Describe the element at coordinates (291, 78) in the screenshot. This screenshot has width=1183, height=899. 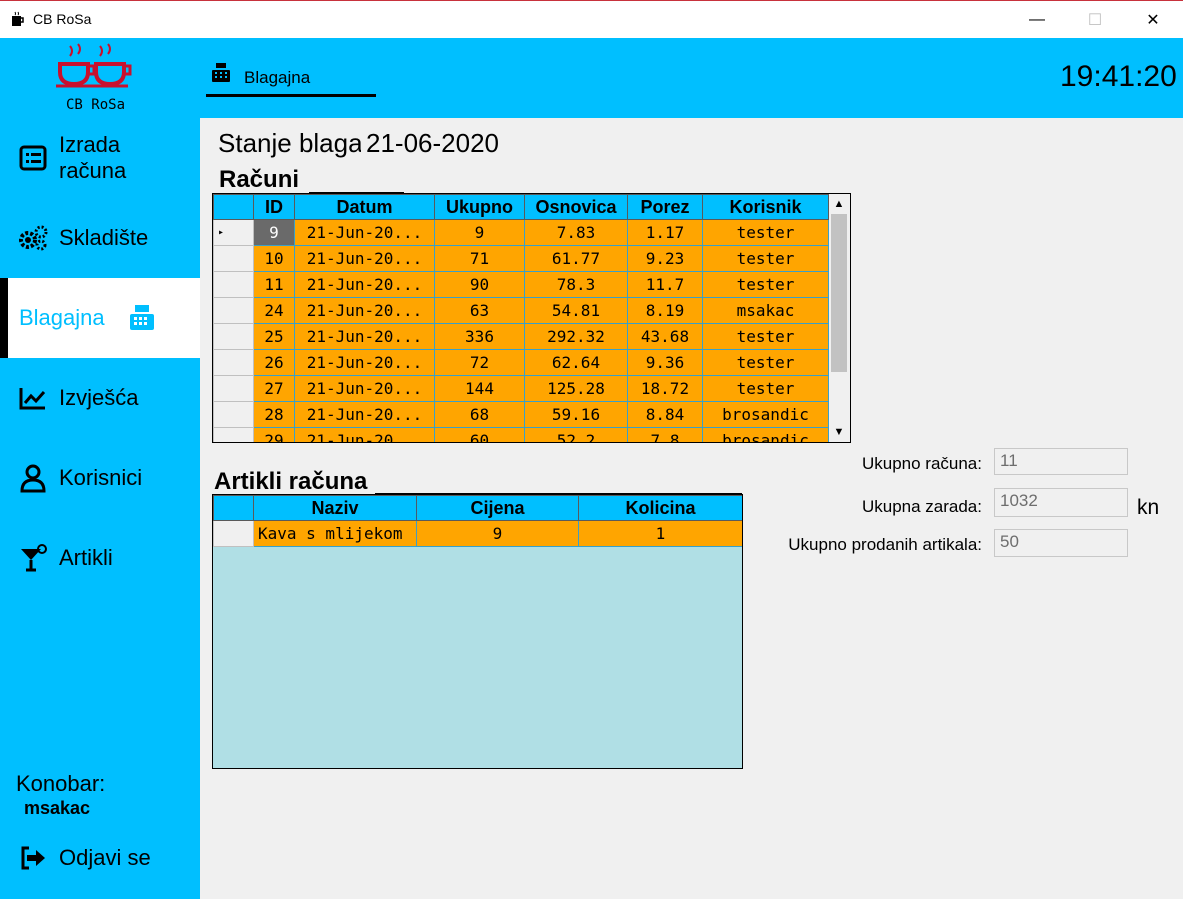
I see `tab-blagajna: Blagajna` at that location.